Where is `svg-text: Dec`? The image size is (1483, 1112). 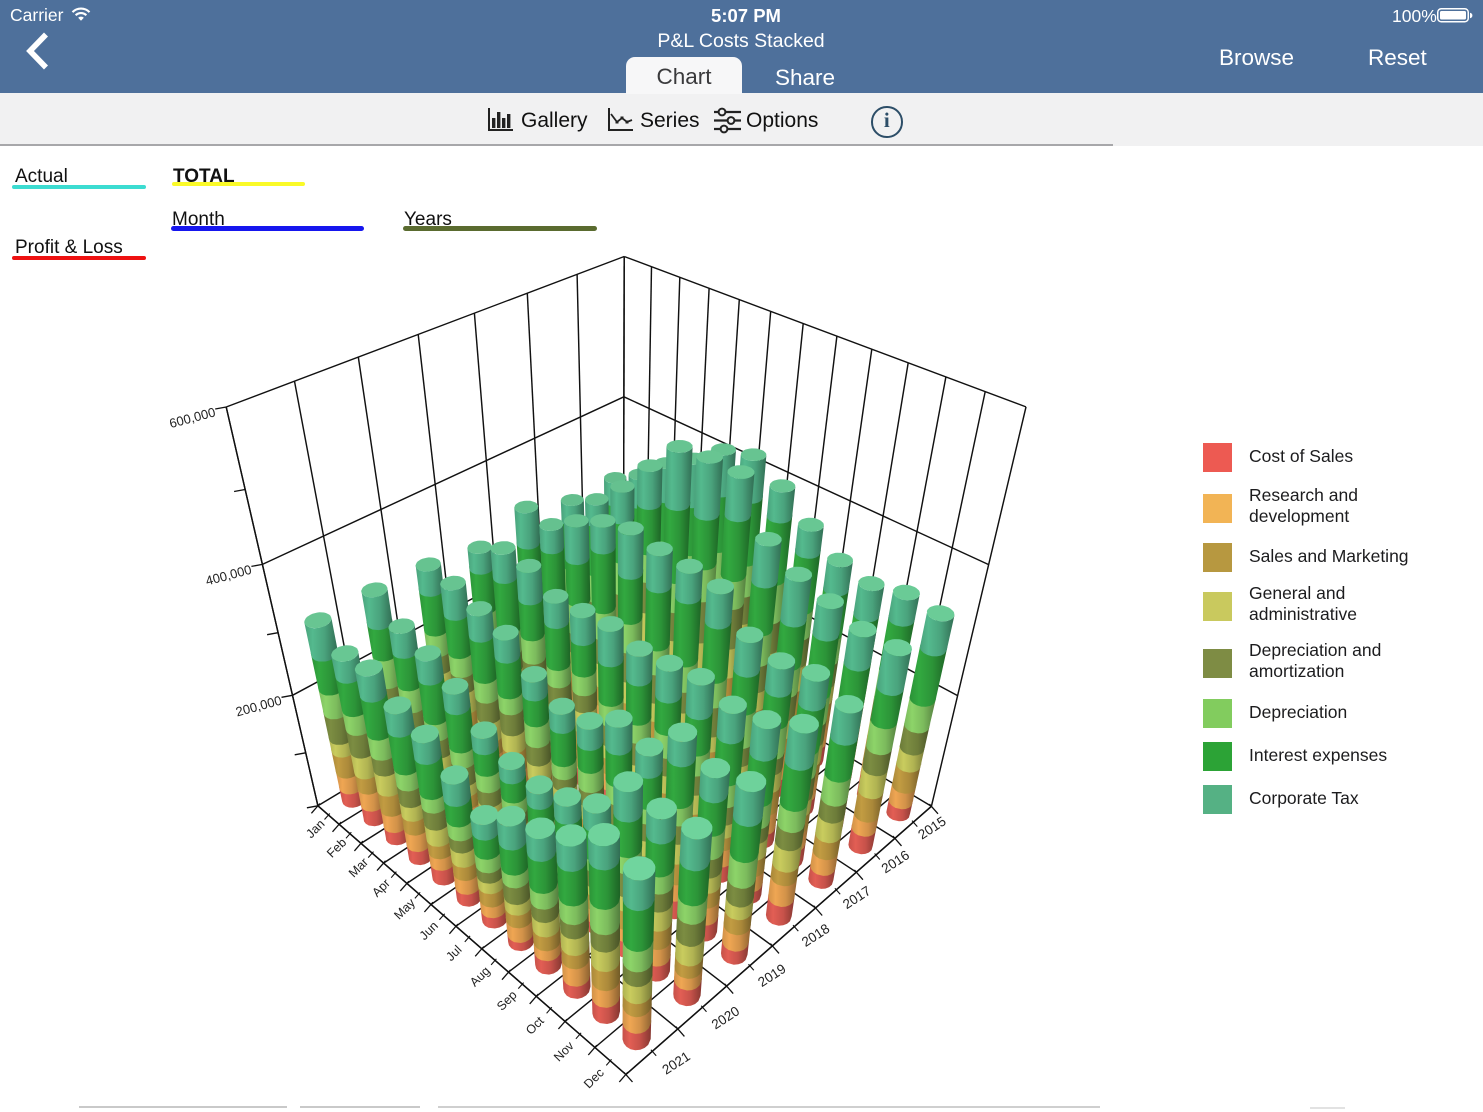
svg-text: Dec is located at coordinates (594, 1079).